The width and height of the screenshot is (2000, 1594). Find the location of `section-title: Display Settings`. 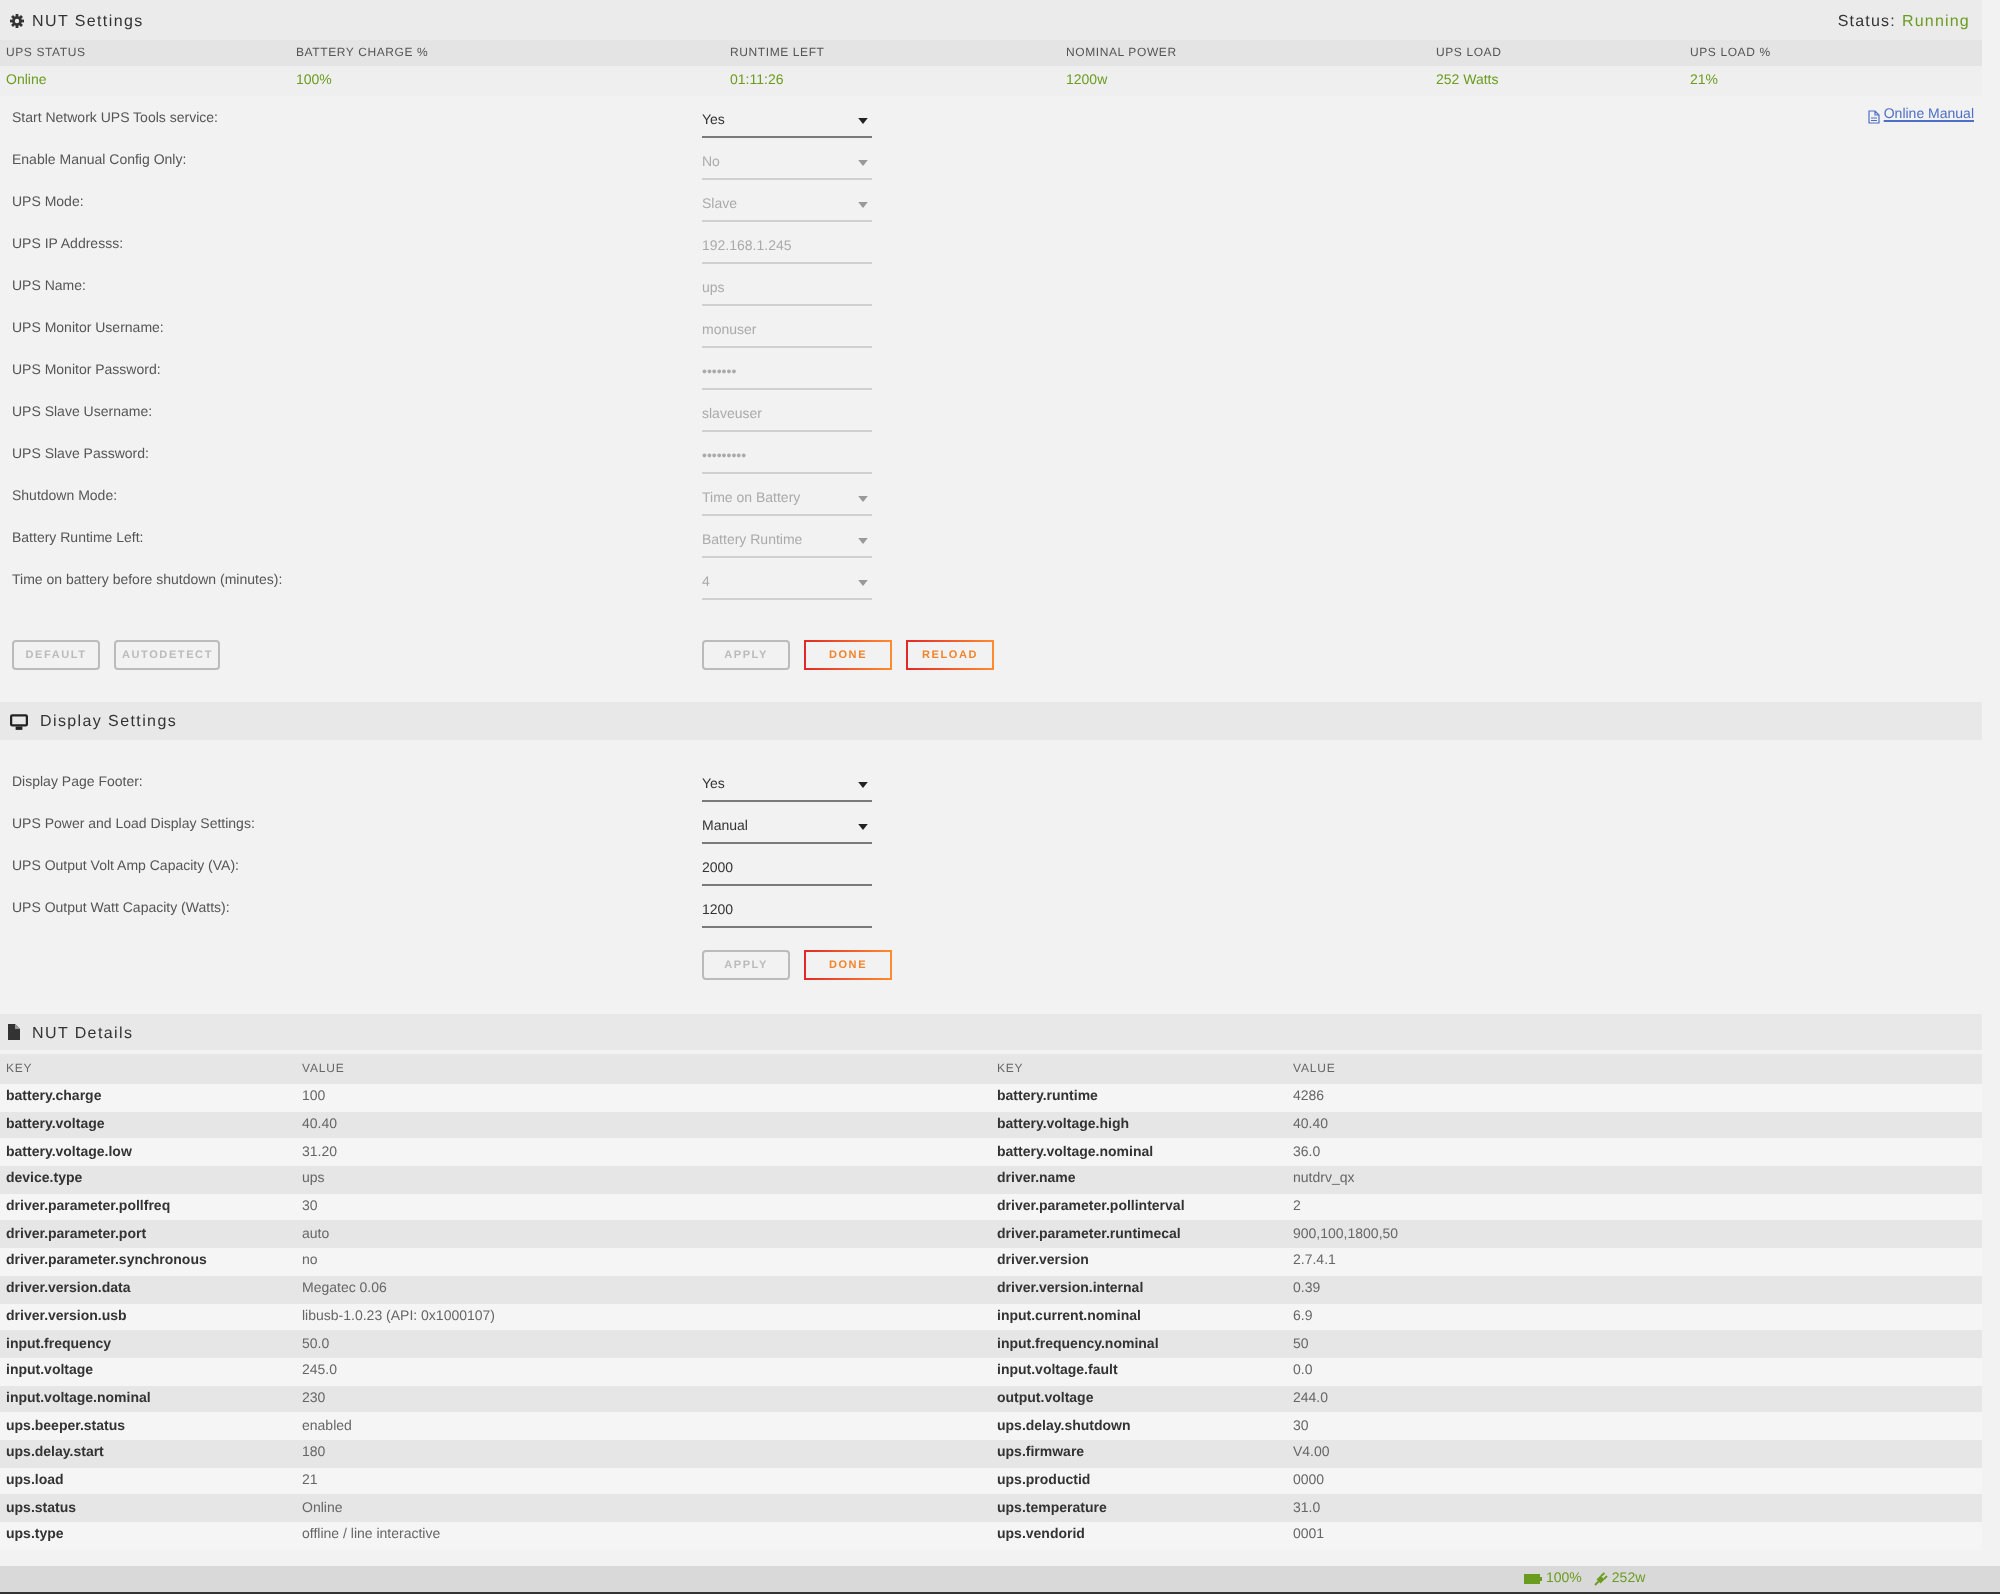

section-title: Display Settings is located at coordinates (109, 721).